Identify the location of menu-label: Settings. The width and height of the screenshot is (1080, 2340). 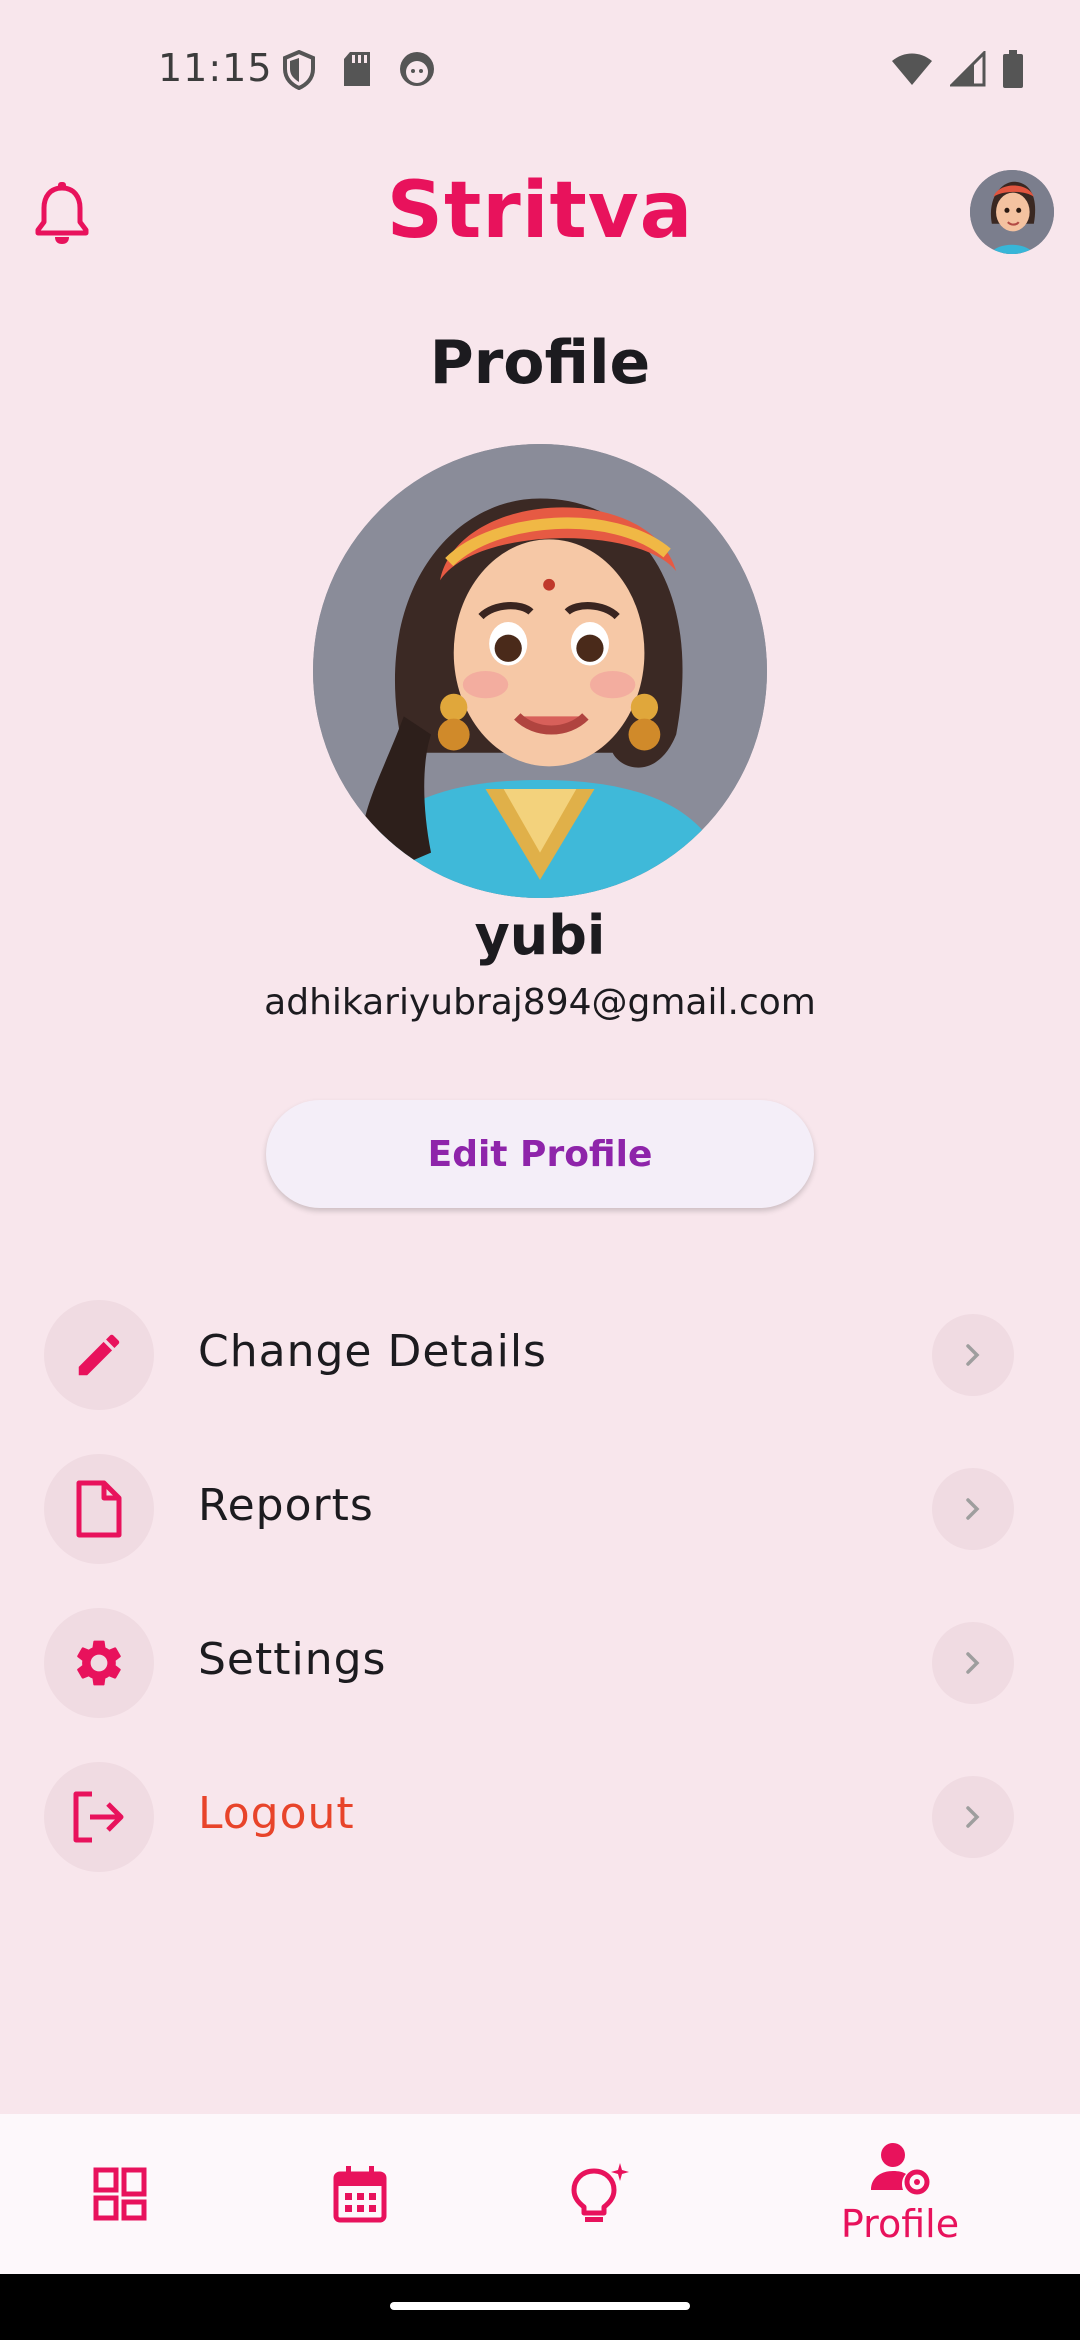
(292, 1659).